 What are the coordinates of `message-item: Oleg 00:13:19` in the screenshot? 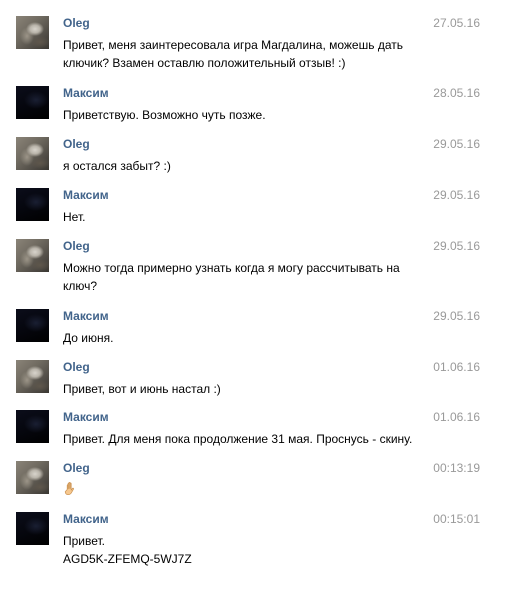 It's located at (256, 479).